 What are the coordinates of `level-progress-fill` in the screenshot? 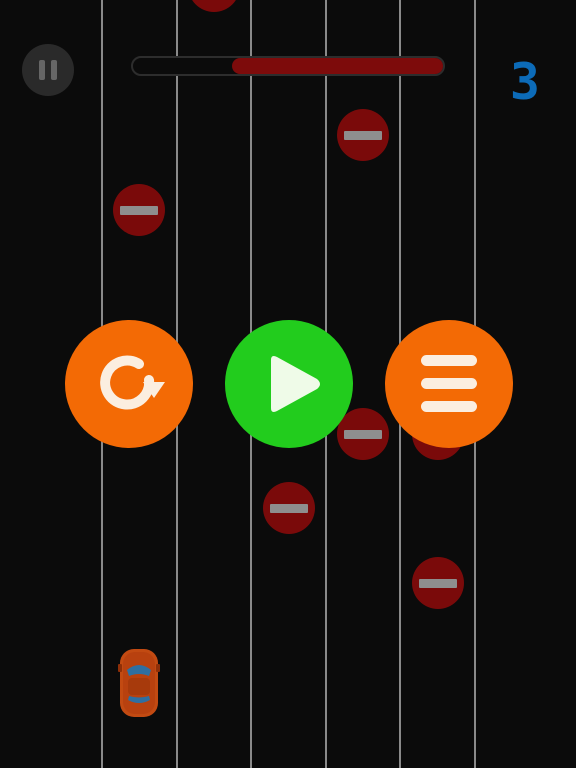 It's located at (337, 66).